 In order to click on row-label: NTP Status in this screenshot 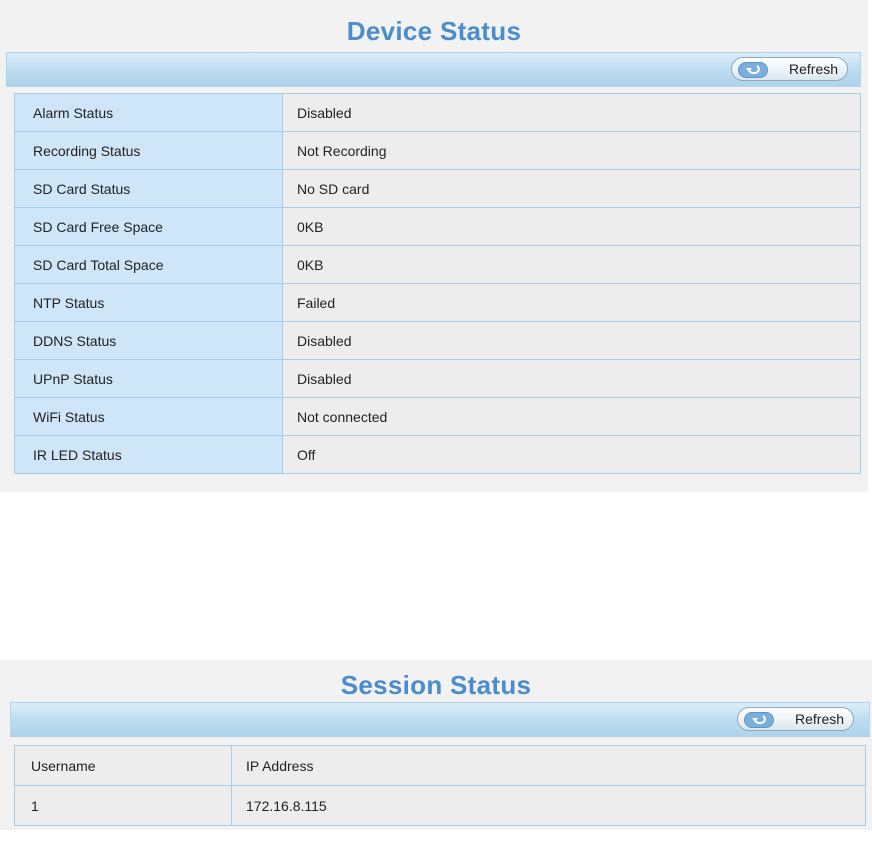, I will do `click(148, 302)`.